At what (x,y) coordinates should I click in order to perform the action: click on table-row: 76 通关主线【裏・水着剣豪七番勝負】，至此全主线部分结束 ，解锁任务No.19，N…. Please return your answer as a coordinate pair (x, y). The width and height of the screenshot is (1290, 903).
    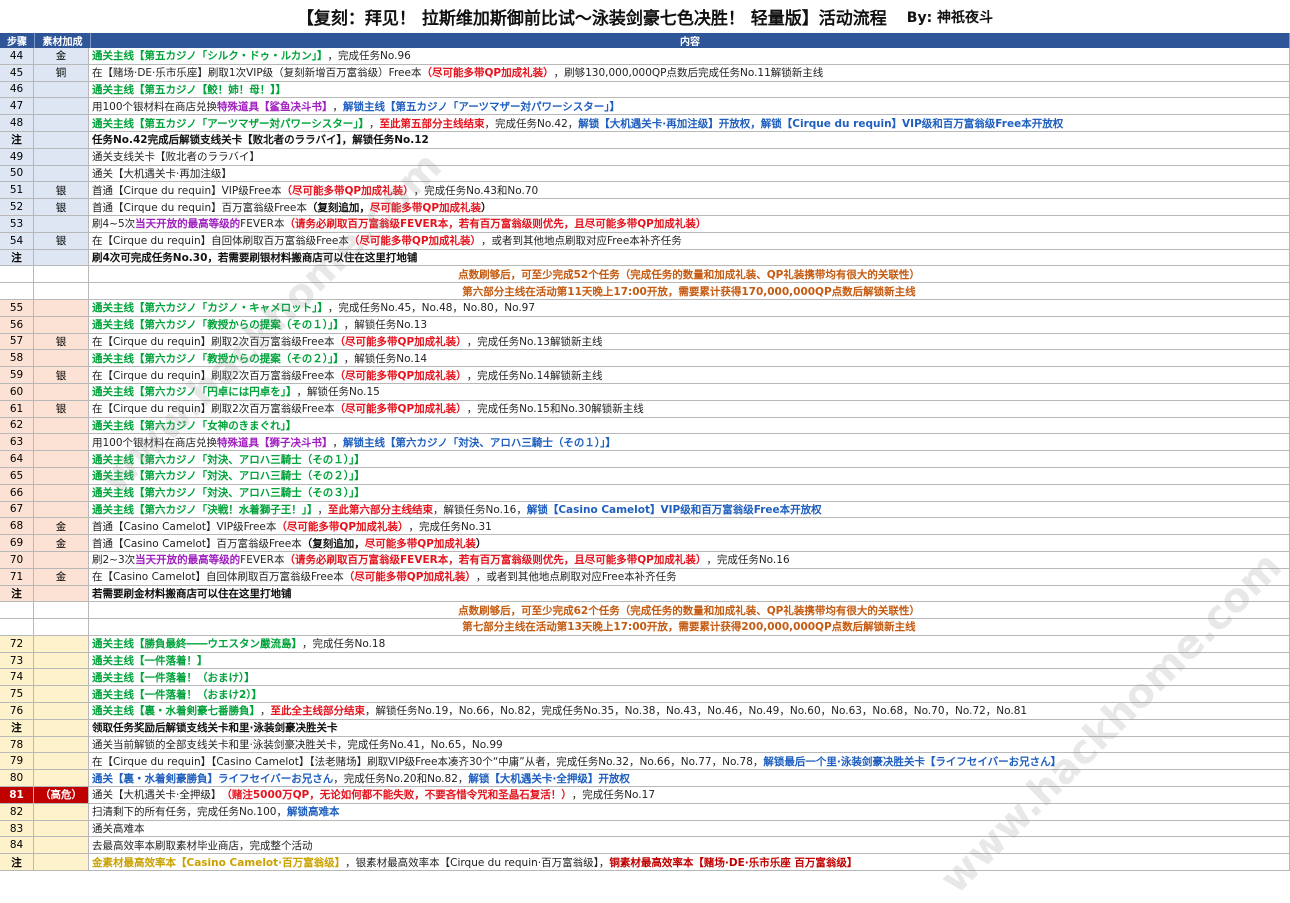
    Looking at the image, I should click on (645, 711).